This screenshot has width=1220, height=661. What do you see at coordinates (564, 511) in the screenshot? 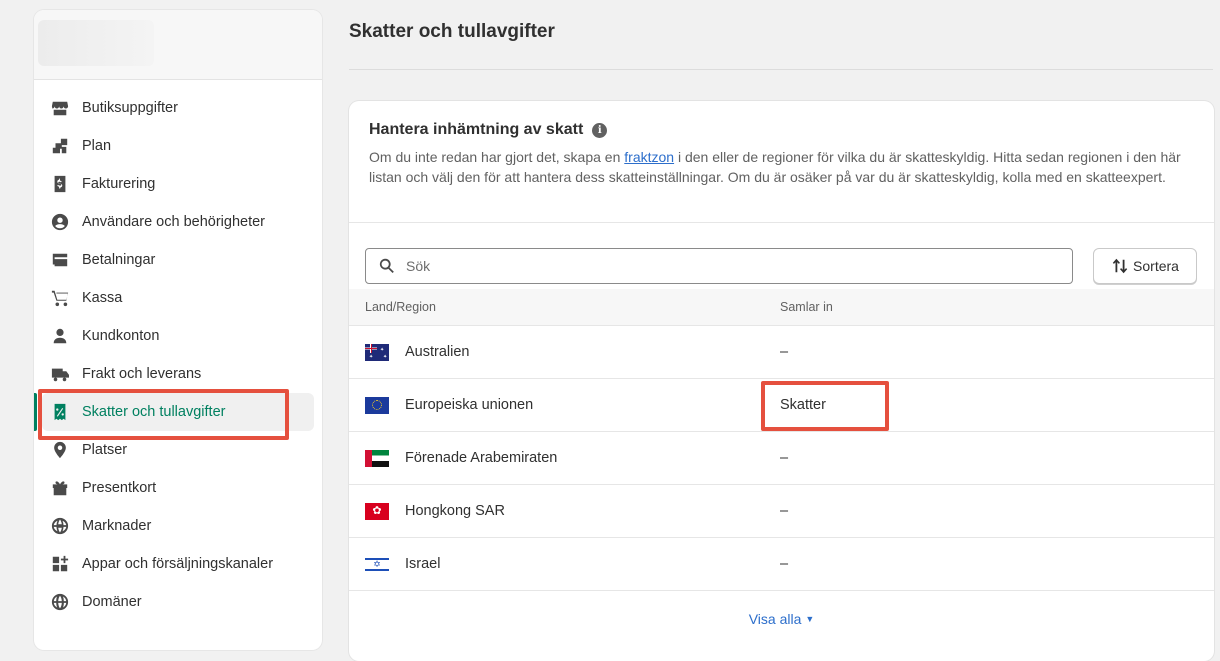
I see `country-cell: ✿ Hongkong SAR` at bounding box center [564, 511].